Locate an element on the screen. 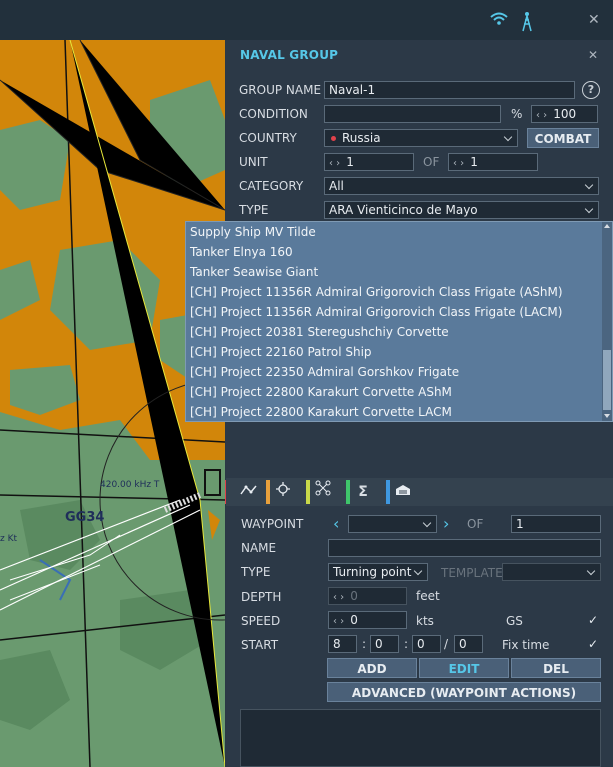  cargo-icon is located at coordinates (403, 492).